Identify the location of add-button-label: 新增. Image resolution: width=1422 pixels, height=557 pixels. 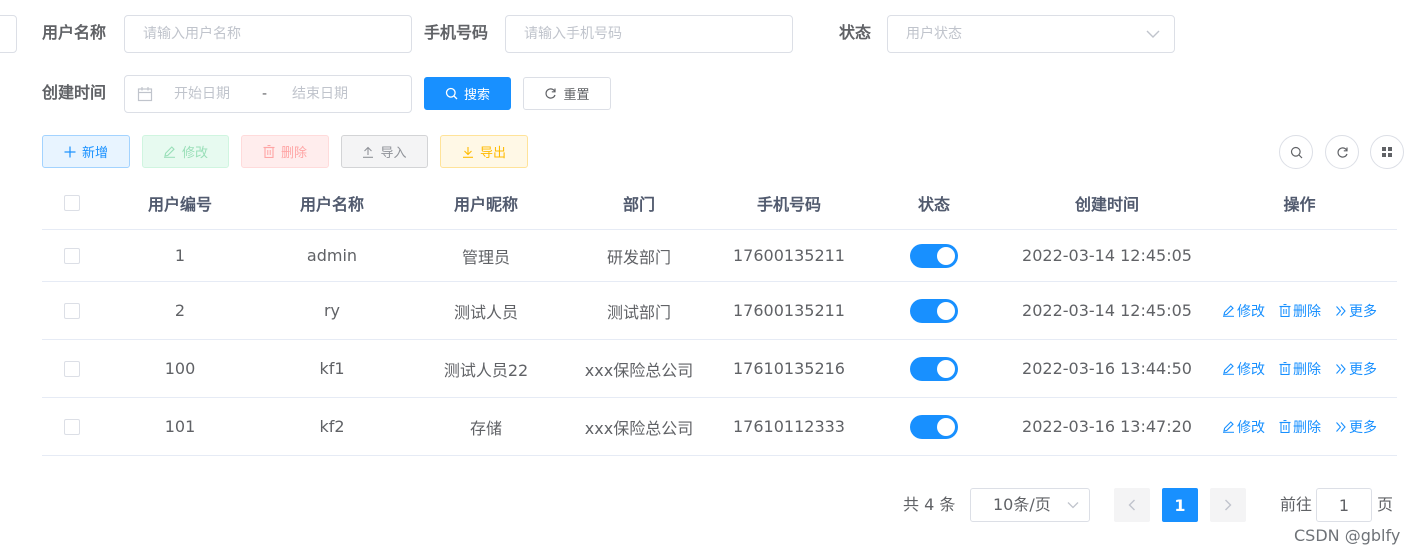
(94, 153).